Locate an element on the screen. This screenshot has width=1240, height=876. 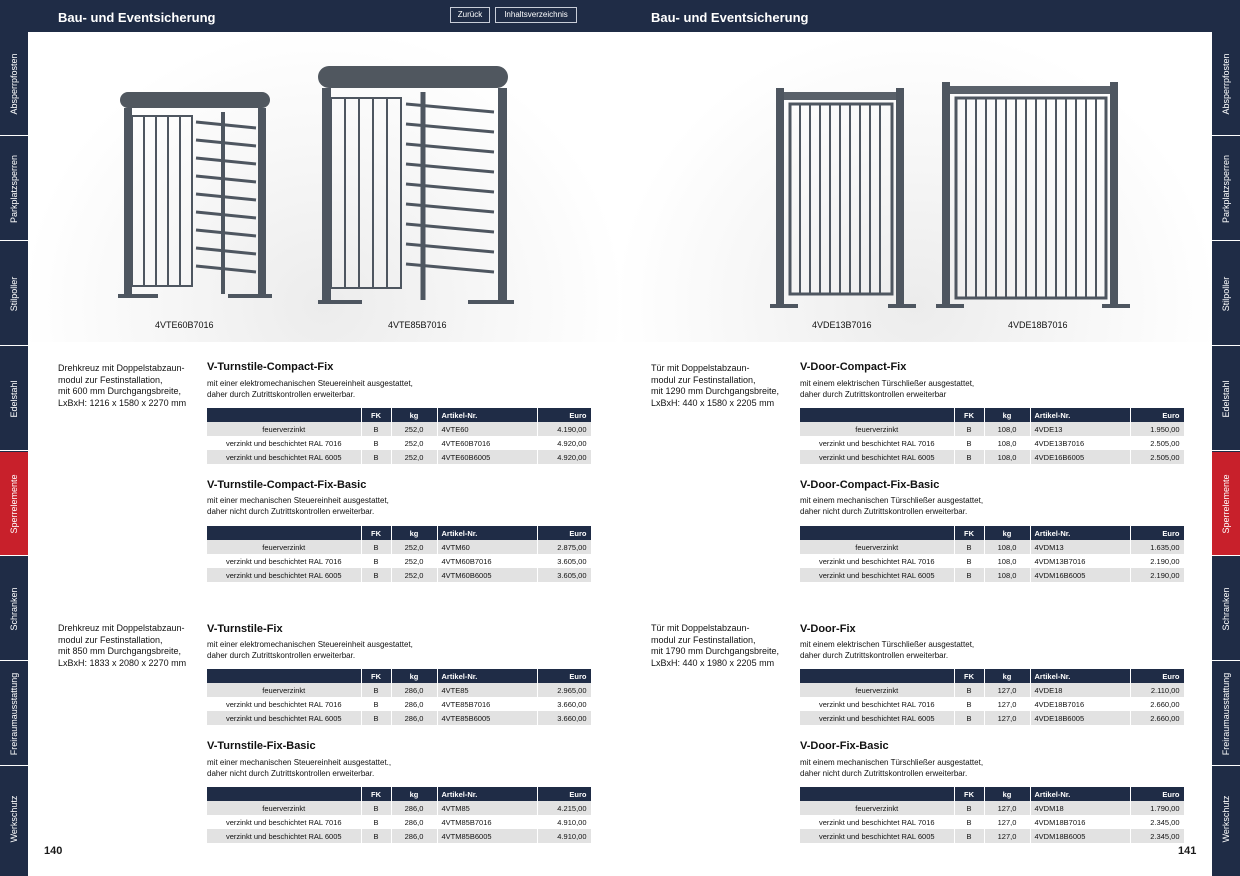
table-cell: 2.660,00 is located at coordinates (1157, 704).